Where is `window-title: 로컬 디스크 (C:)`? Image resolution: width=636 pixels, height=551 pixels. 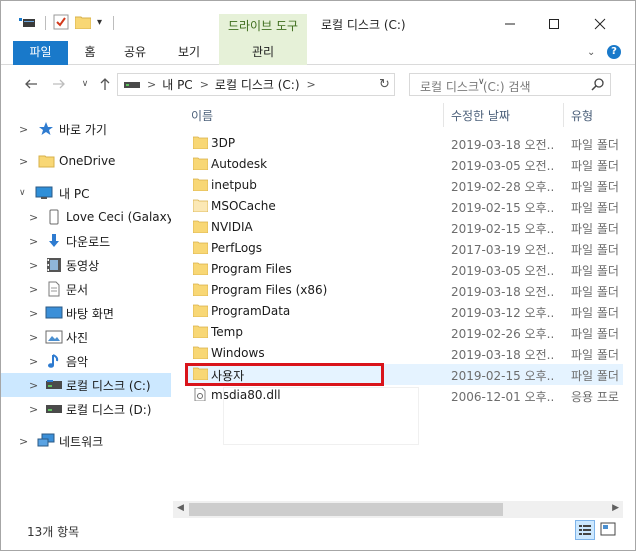
window-title: 로컬 디스크 (C:) is located at coordinates (363, 25).